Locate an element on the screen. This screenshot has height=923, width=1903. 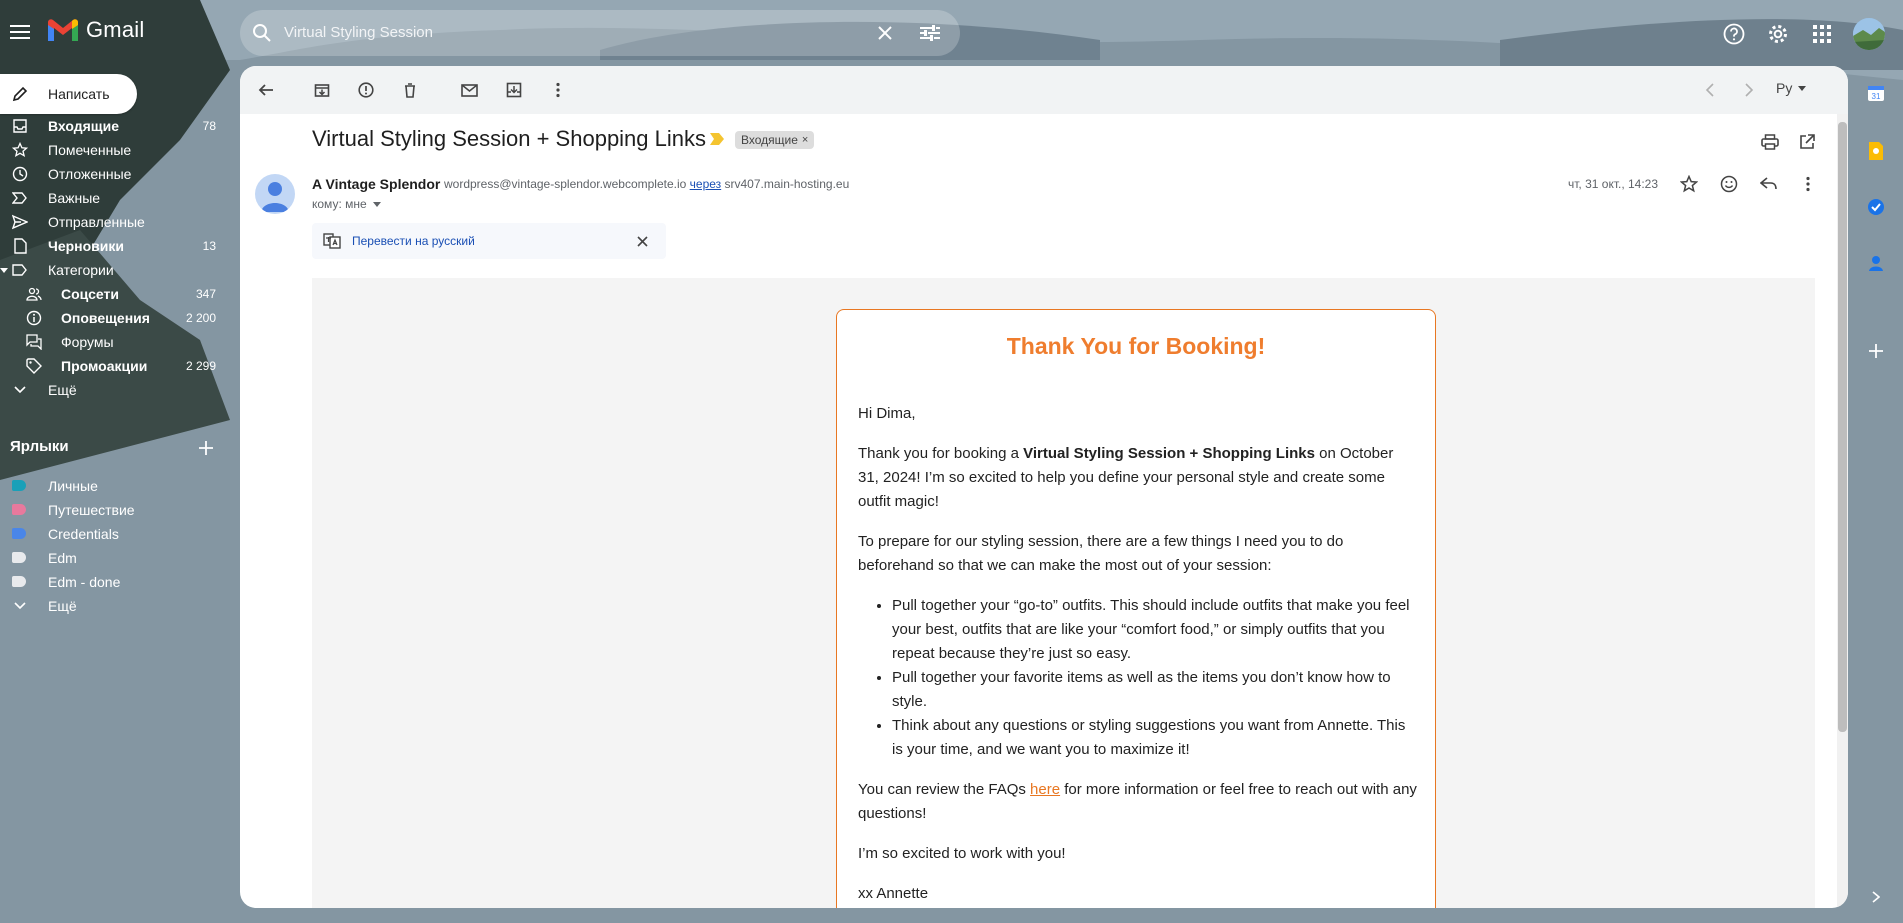
draft-icon is located at coordinates (20, 246).